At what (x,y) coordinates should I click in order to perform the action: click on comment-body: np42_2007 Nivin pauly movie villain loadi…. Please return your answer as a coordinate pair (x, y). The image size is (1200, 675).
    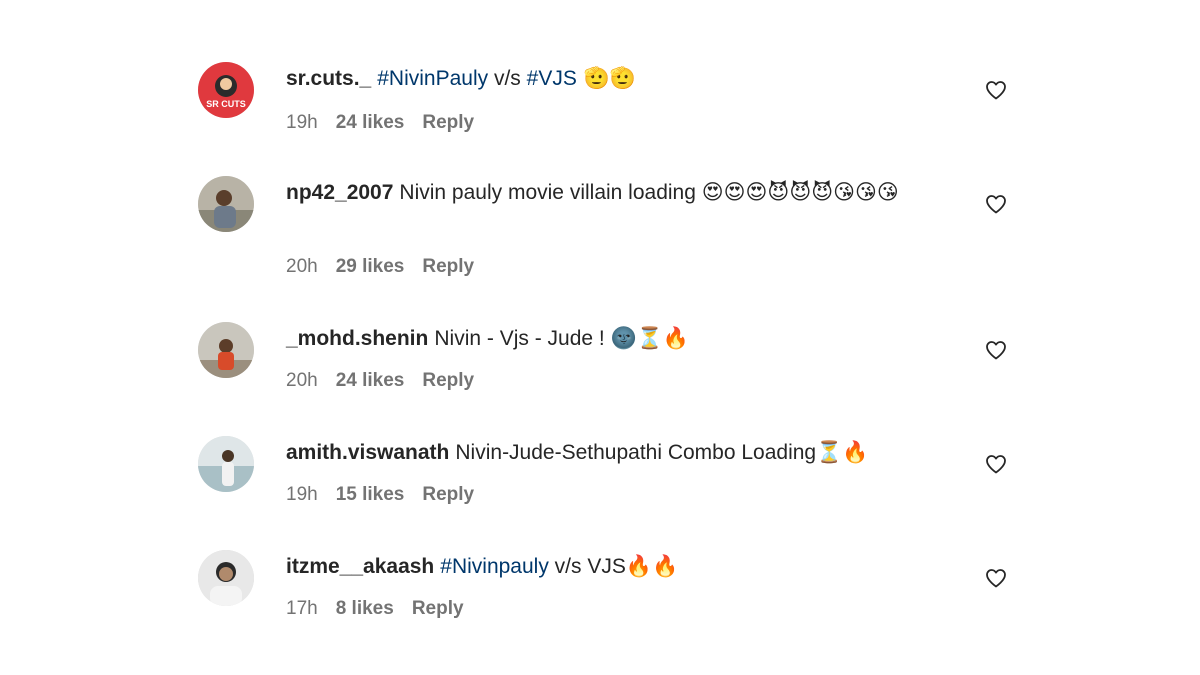
    Looking at the image, I should click on (611, 192).